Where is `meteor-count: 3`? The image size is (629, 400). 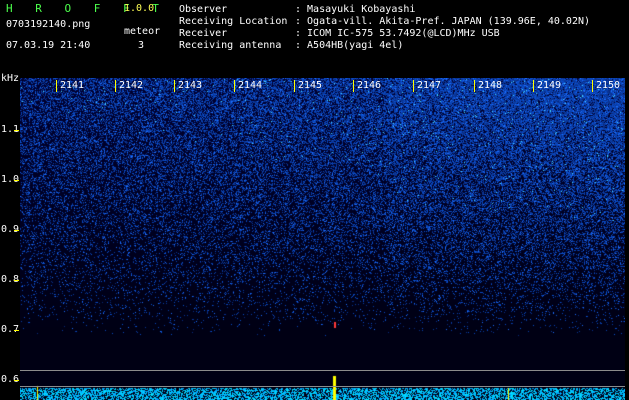
meteor-count: 3 is located at coordinates (141, 45).